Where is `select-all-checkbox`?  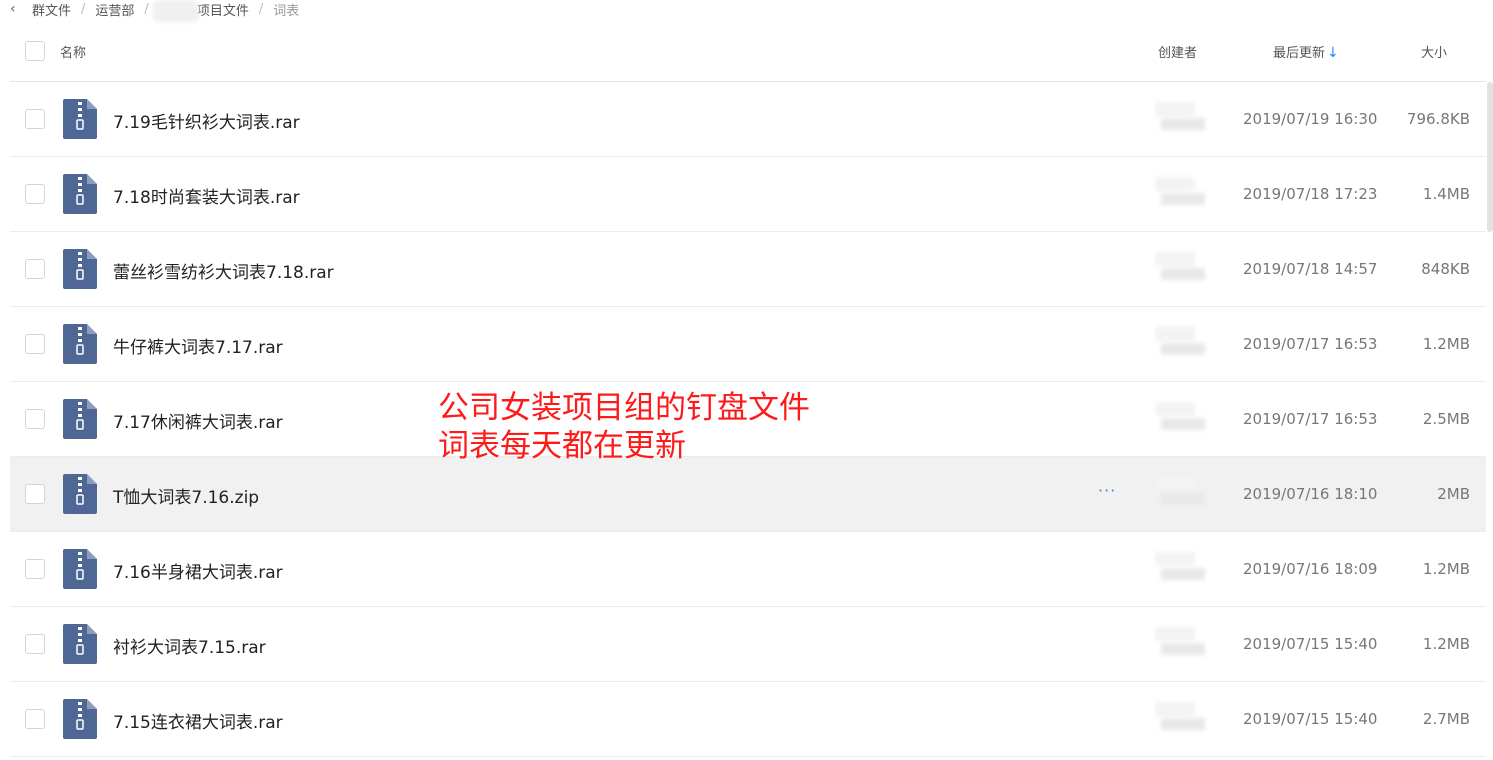 select-all-checkbox is located at coordinates (35, 51).